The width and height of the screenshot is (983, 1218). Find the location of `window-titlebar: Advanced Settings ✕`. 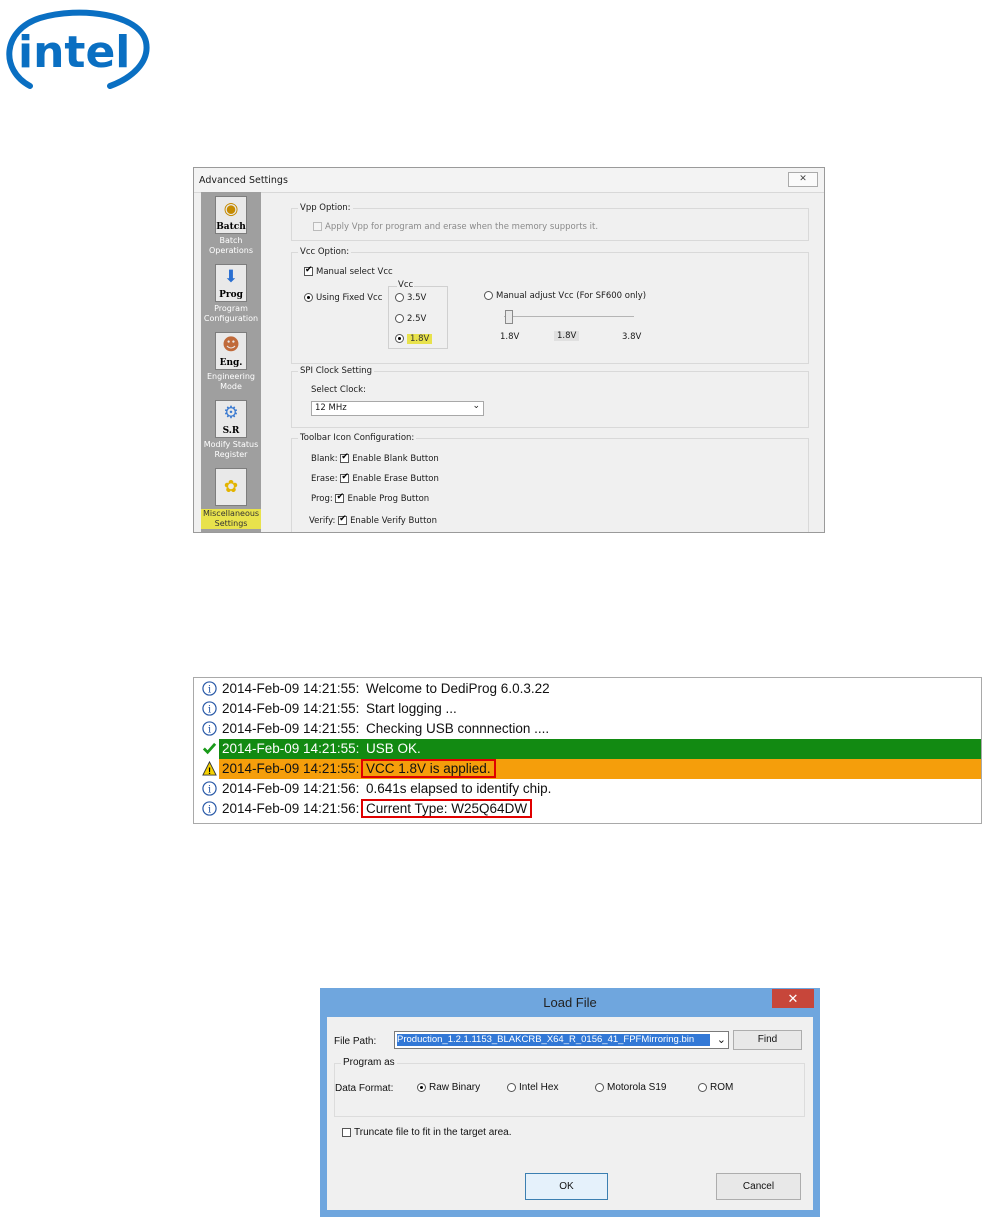

window-titlebar: Advanced Settings ✕ is located at coordinates (509, 180).